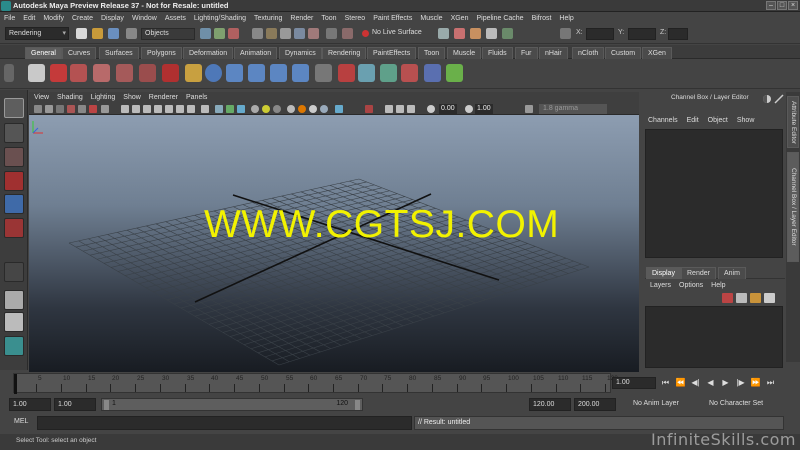 Image resolution: width=800 pixels, height=450 pixels. I want to click on 2d-pan-zoom-icon, so click(82, 109).